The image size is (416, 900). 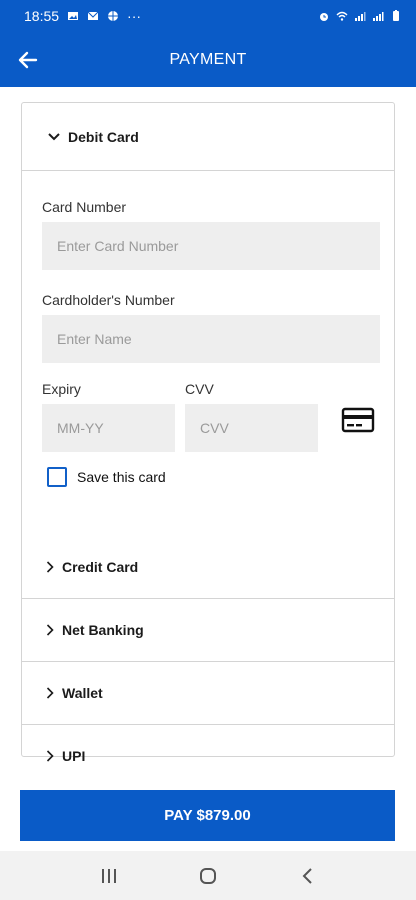 What do you see at coordinates (93, 15) in the screenshot?
I see `mail-icon` at bounding box center [93, 15].